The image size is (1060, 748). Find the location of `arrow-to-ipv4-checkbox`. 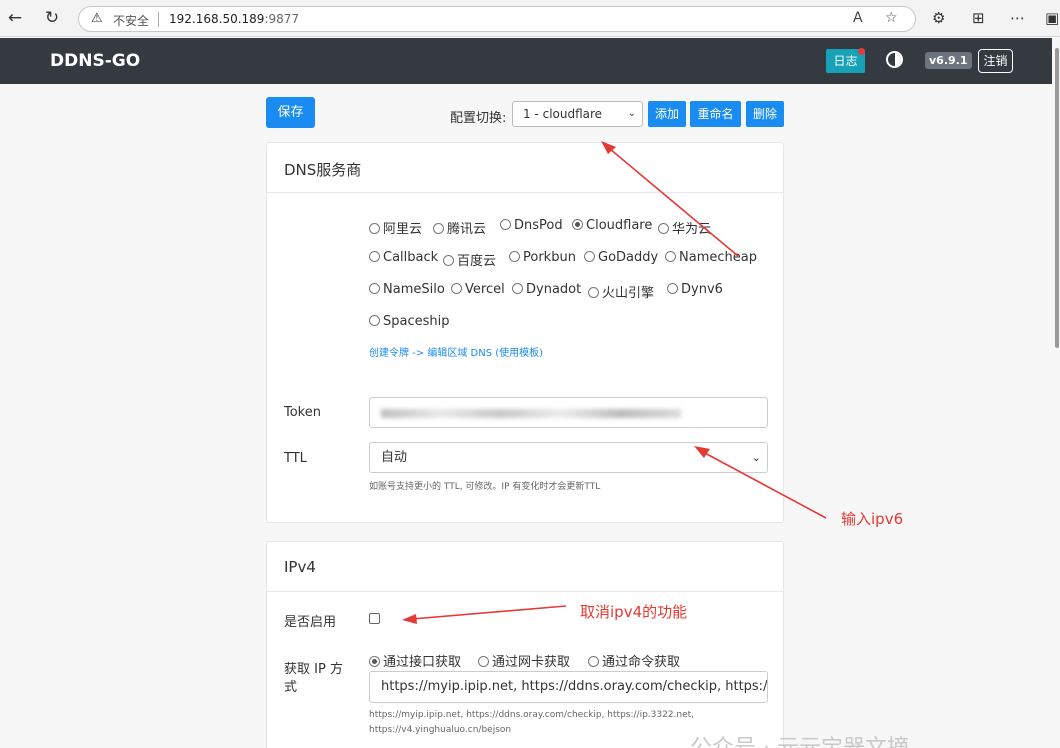

arrow-to-ipv4-checkbox is located at coordinates (489, 612).